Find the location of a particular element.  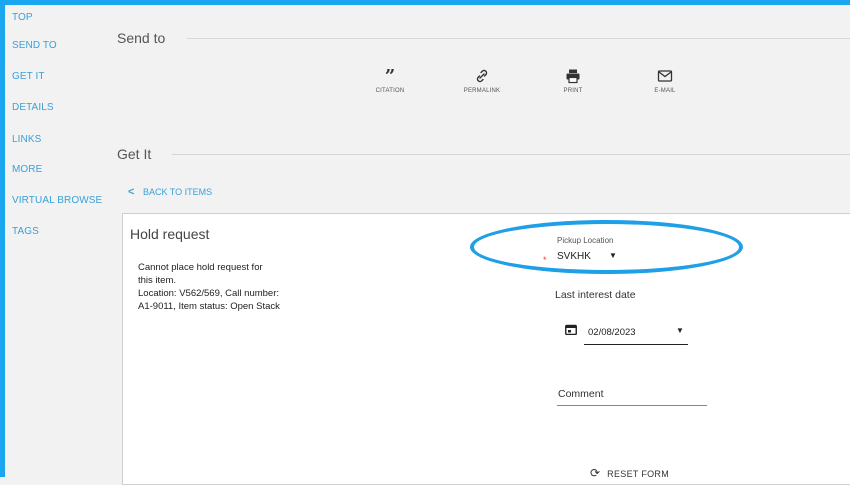

back-to-items-label: BACK TO ITEMS is located at coordinates (177, 192).